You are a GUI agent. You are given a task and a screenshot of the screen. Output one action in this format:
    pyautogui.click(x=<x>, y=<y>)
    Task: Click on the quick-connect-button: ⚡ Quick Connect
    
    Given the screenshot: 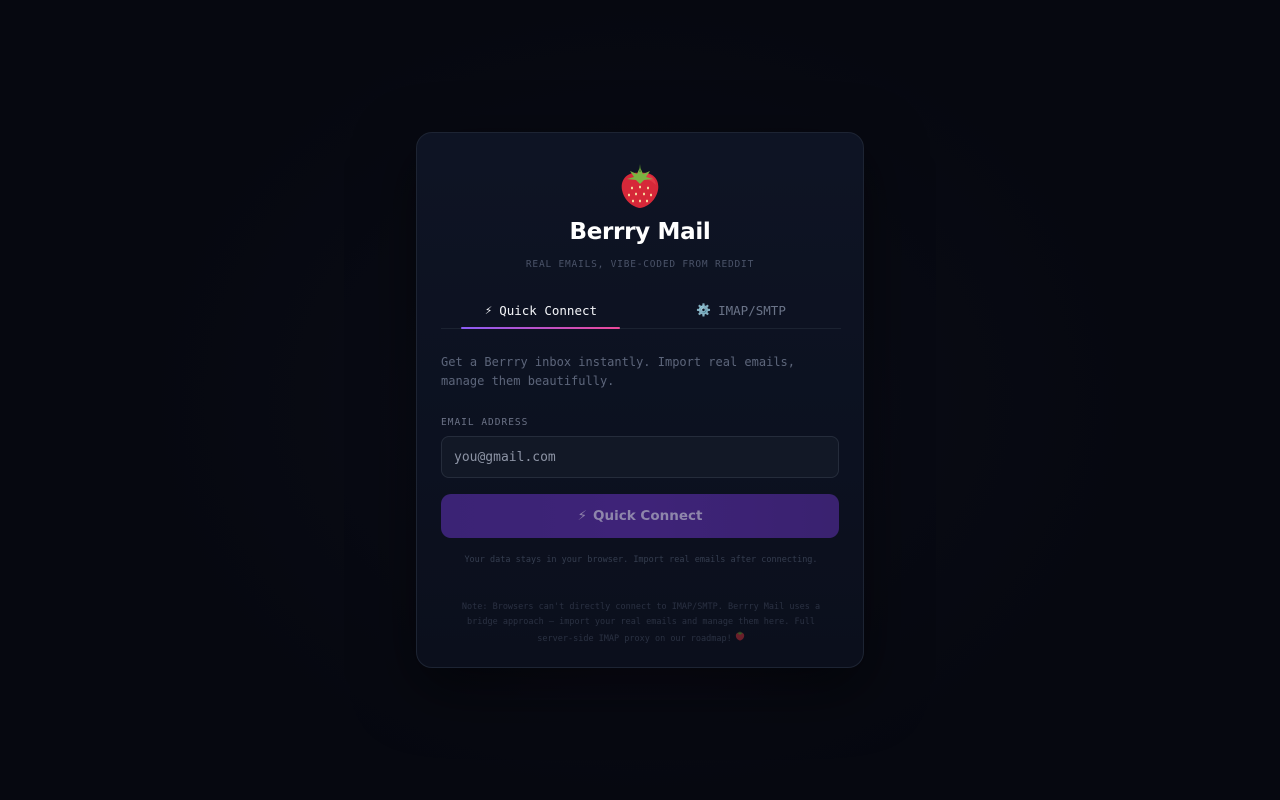 What is the action you would take?
    pyautogui.click(x=640, y=516)
    